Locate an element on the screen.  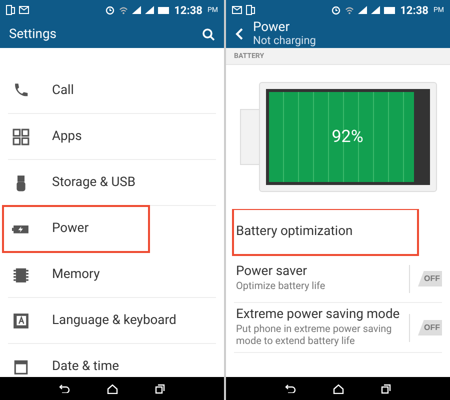
app-bar-title: Power is located at coordinates (272, 28).